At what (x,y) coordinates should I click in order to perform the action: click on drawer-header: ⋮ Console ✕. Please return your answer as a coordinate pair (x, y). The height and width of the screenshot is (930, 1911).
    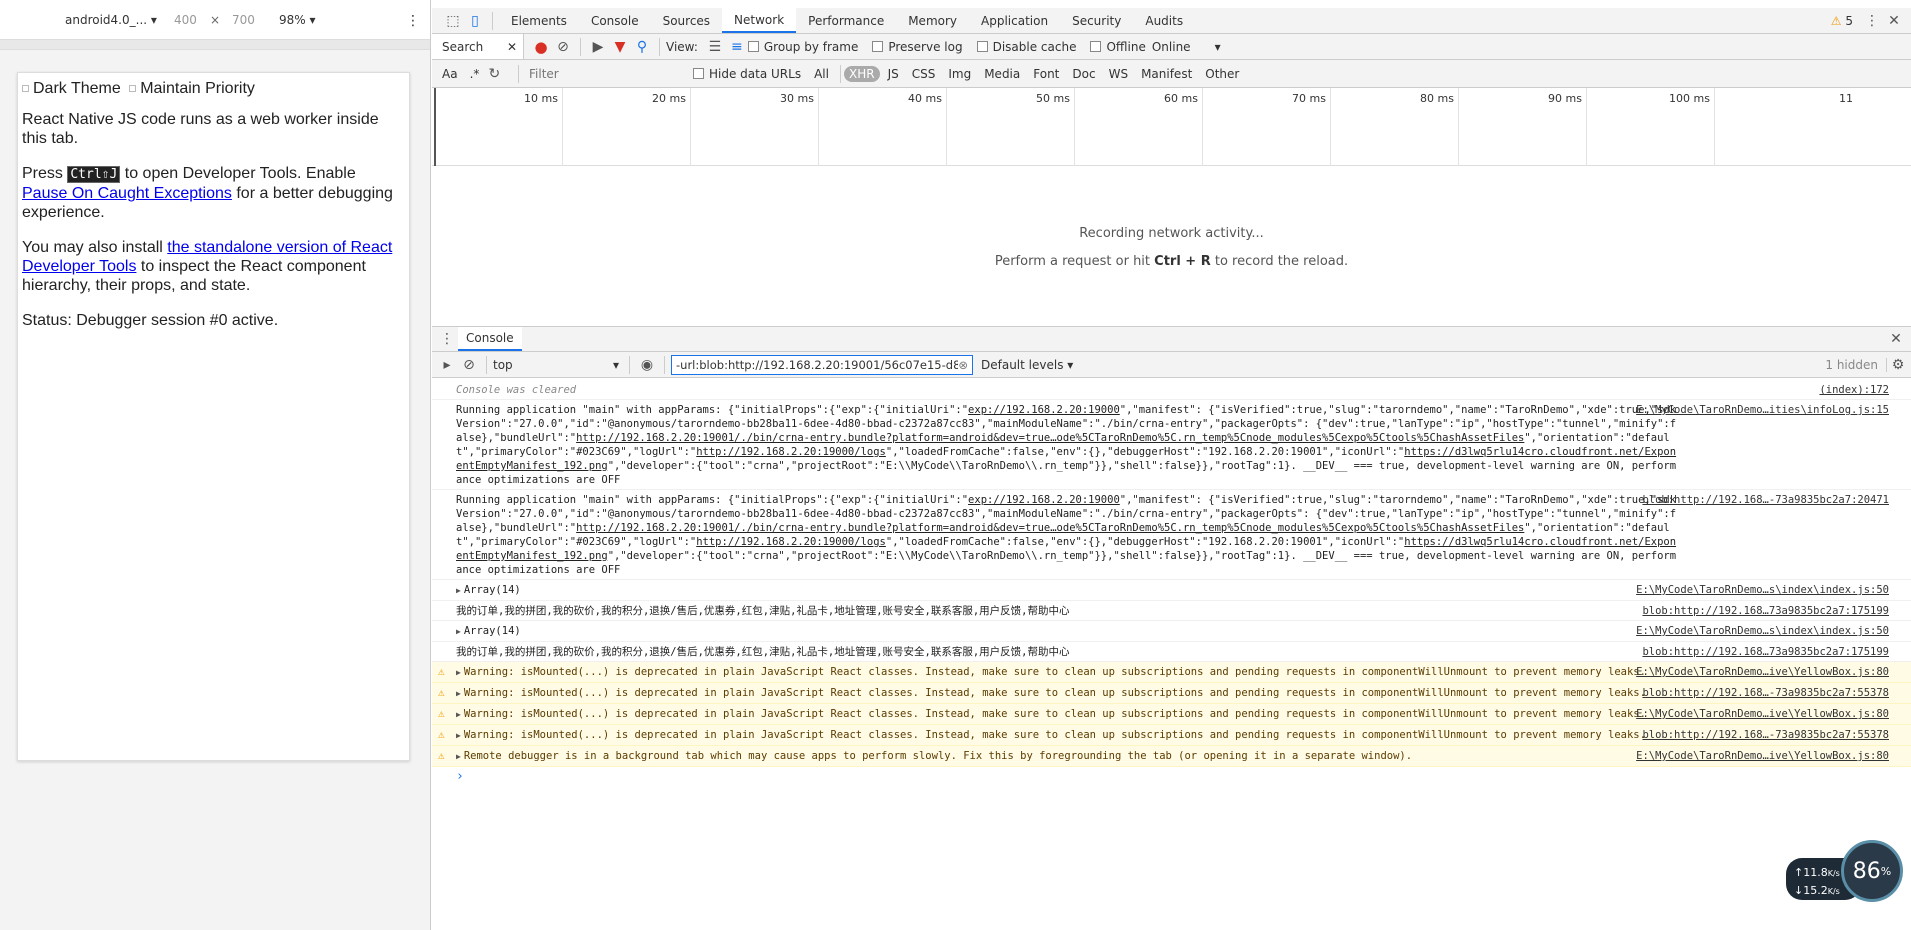
    Looking at the image, I should click on (1171, 339).